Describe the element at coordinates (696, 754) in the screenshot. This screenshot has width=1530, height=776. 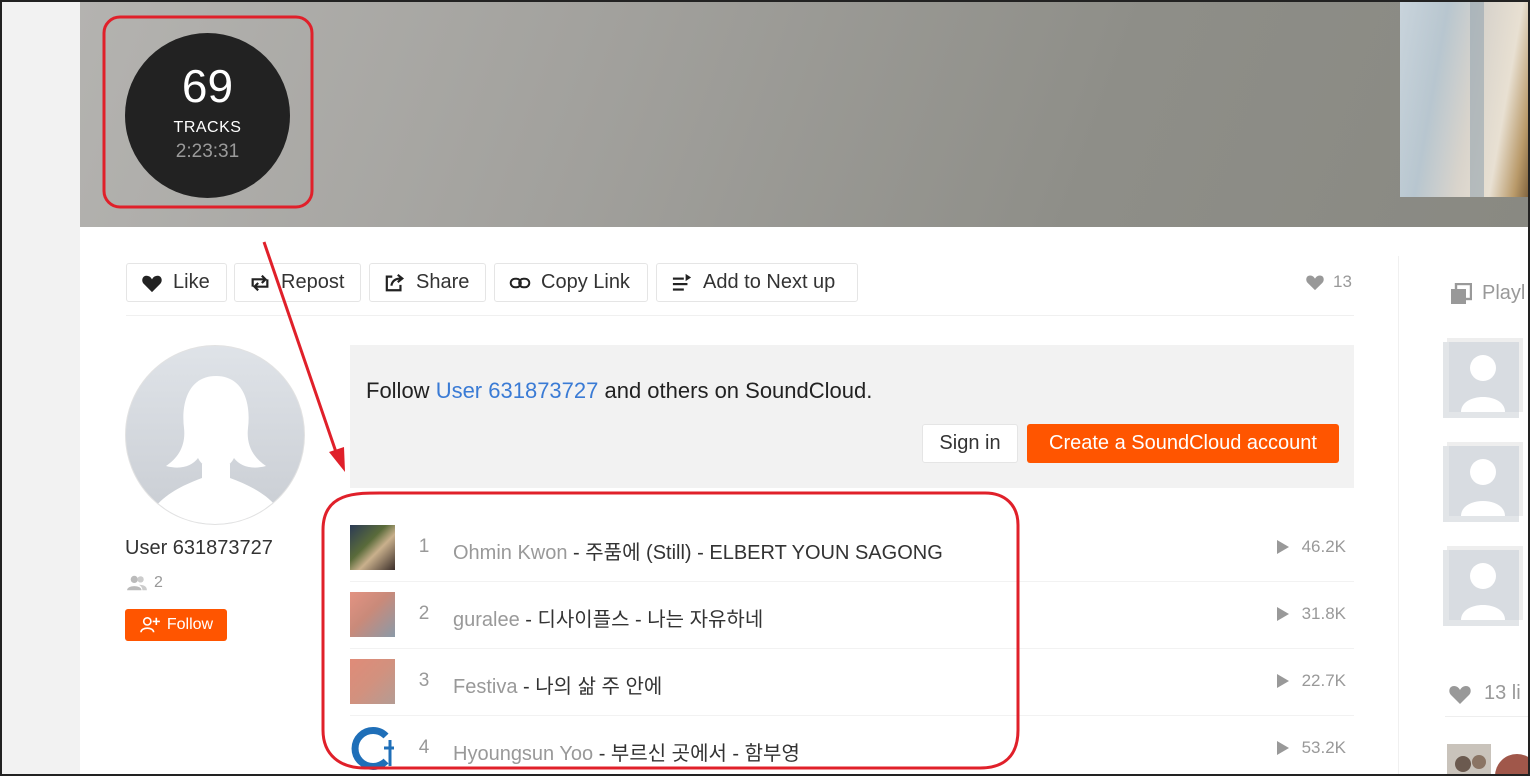
I see `track-name: - 부르신 곳에서 - 함부영` at that location.